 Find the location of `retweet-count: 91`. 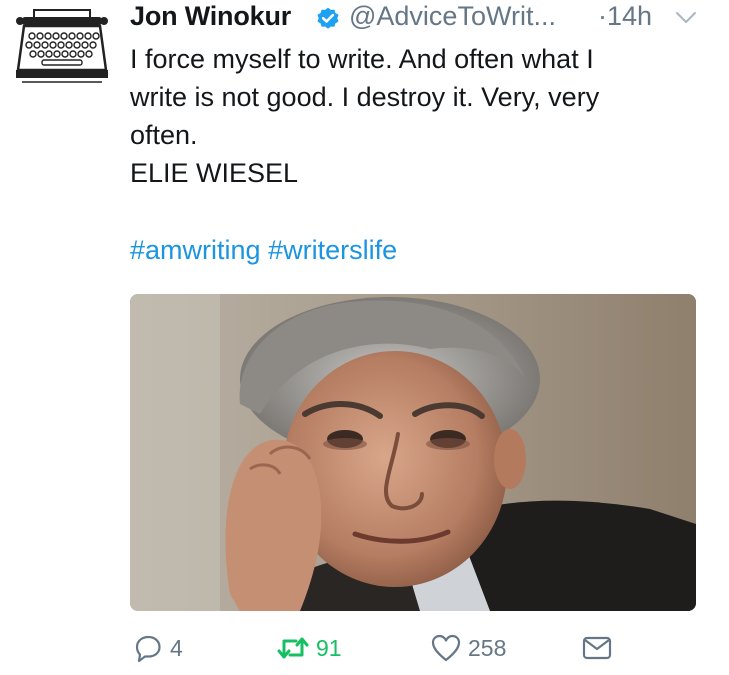

retweet-count: 91 is located at coordinates (329, 647).